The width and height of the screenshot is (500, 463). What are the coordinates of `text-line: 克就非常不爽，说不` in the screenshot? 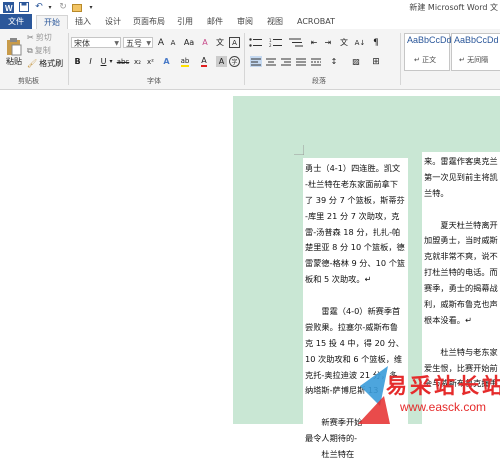 It's located at (461, 256).